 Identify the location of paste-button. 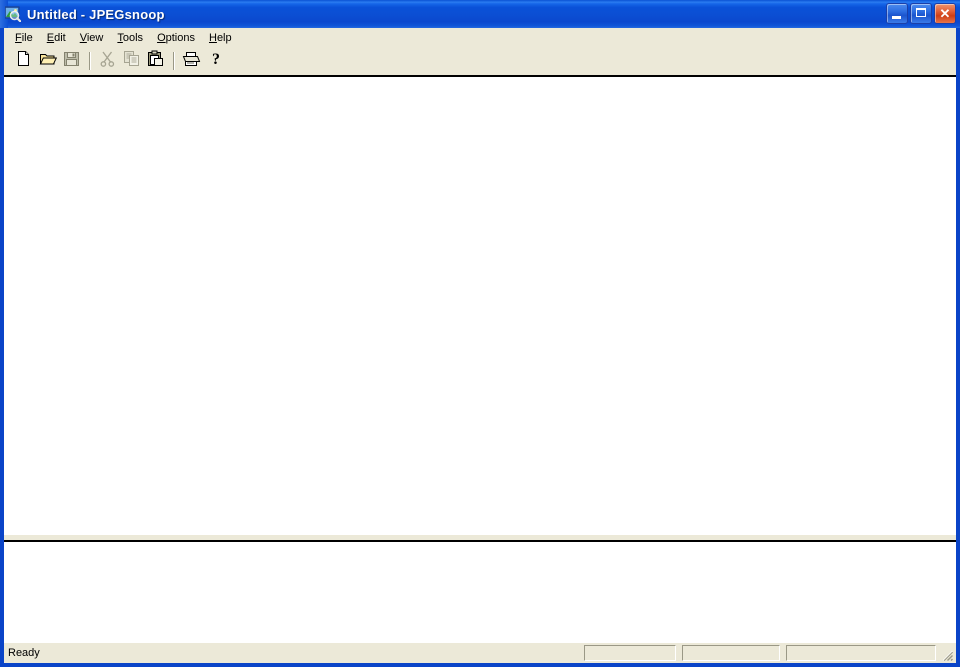
(155, 61).